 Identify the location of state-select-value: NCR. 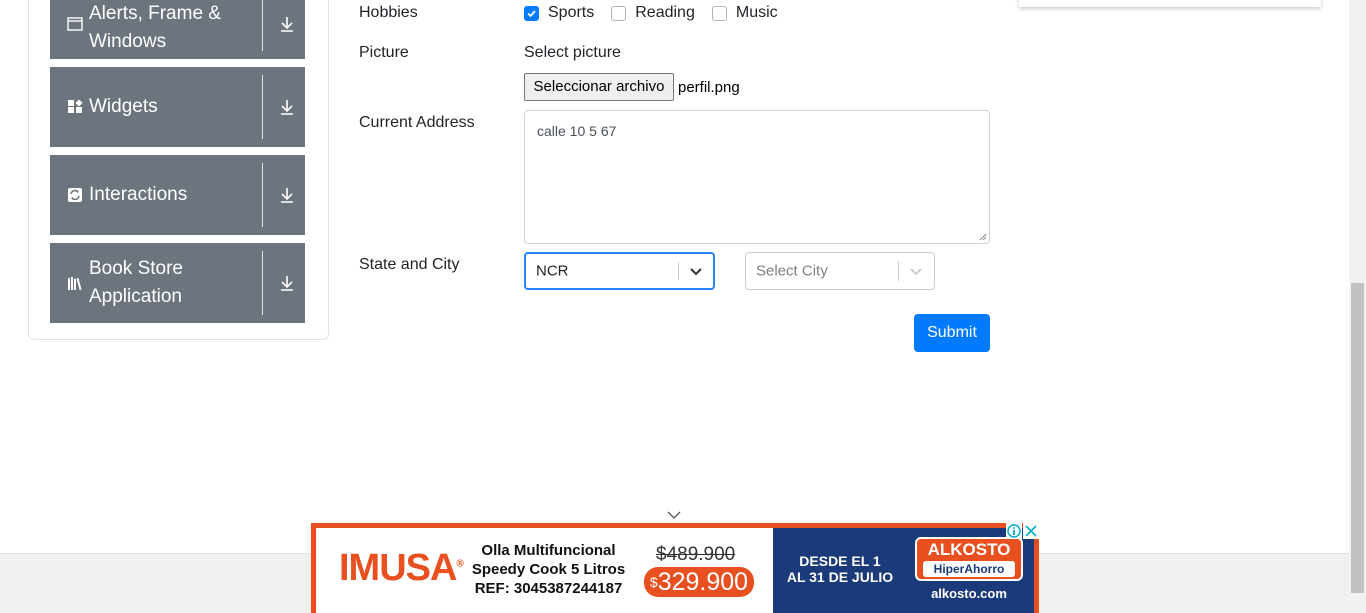
(552, 271).